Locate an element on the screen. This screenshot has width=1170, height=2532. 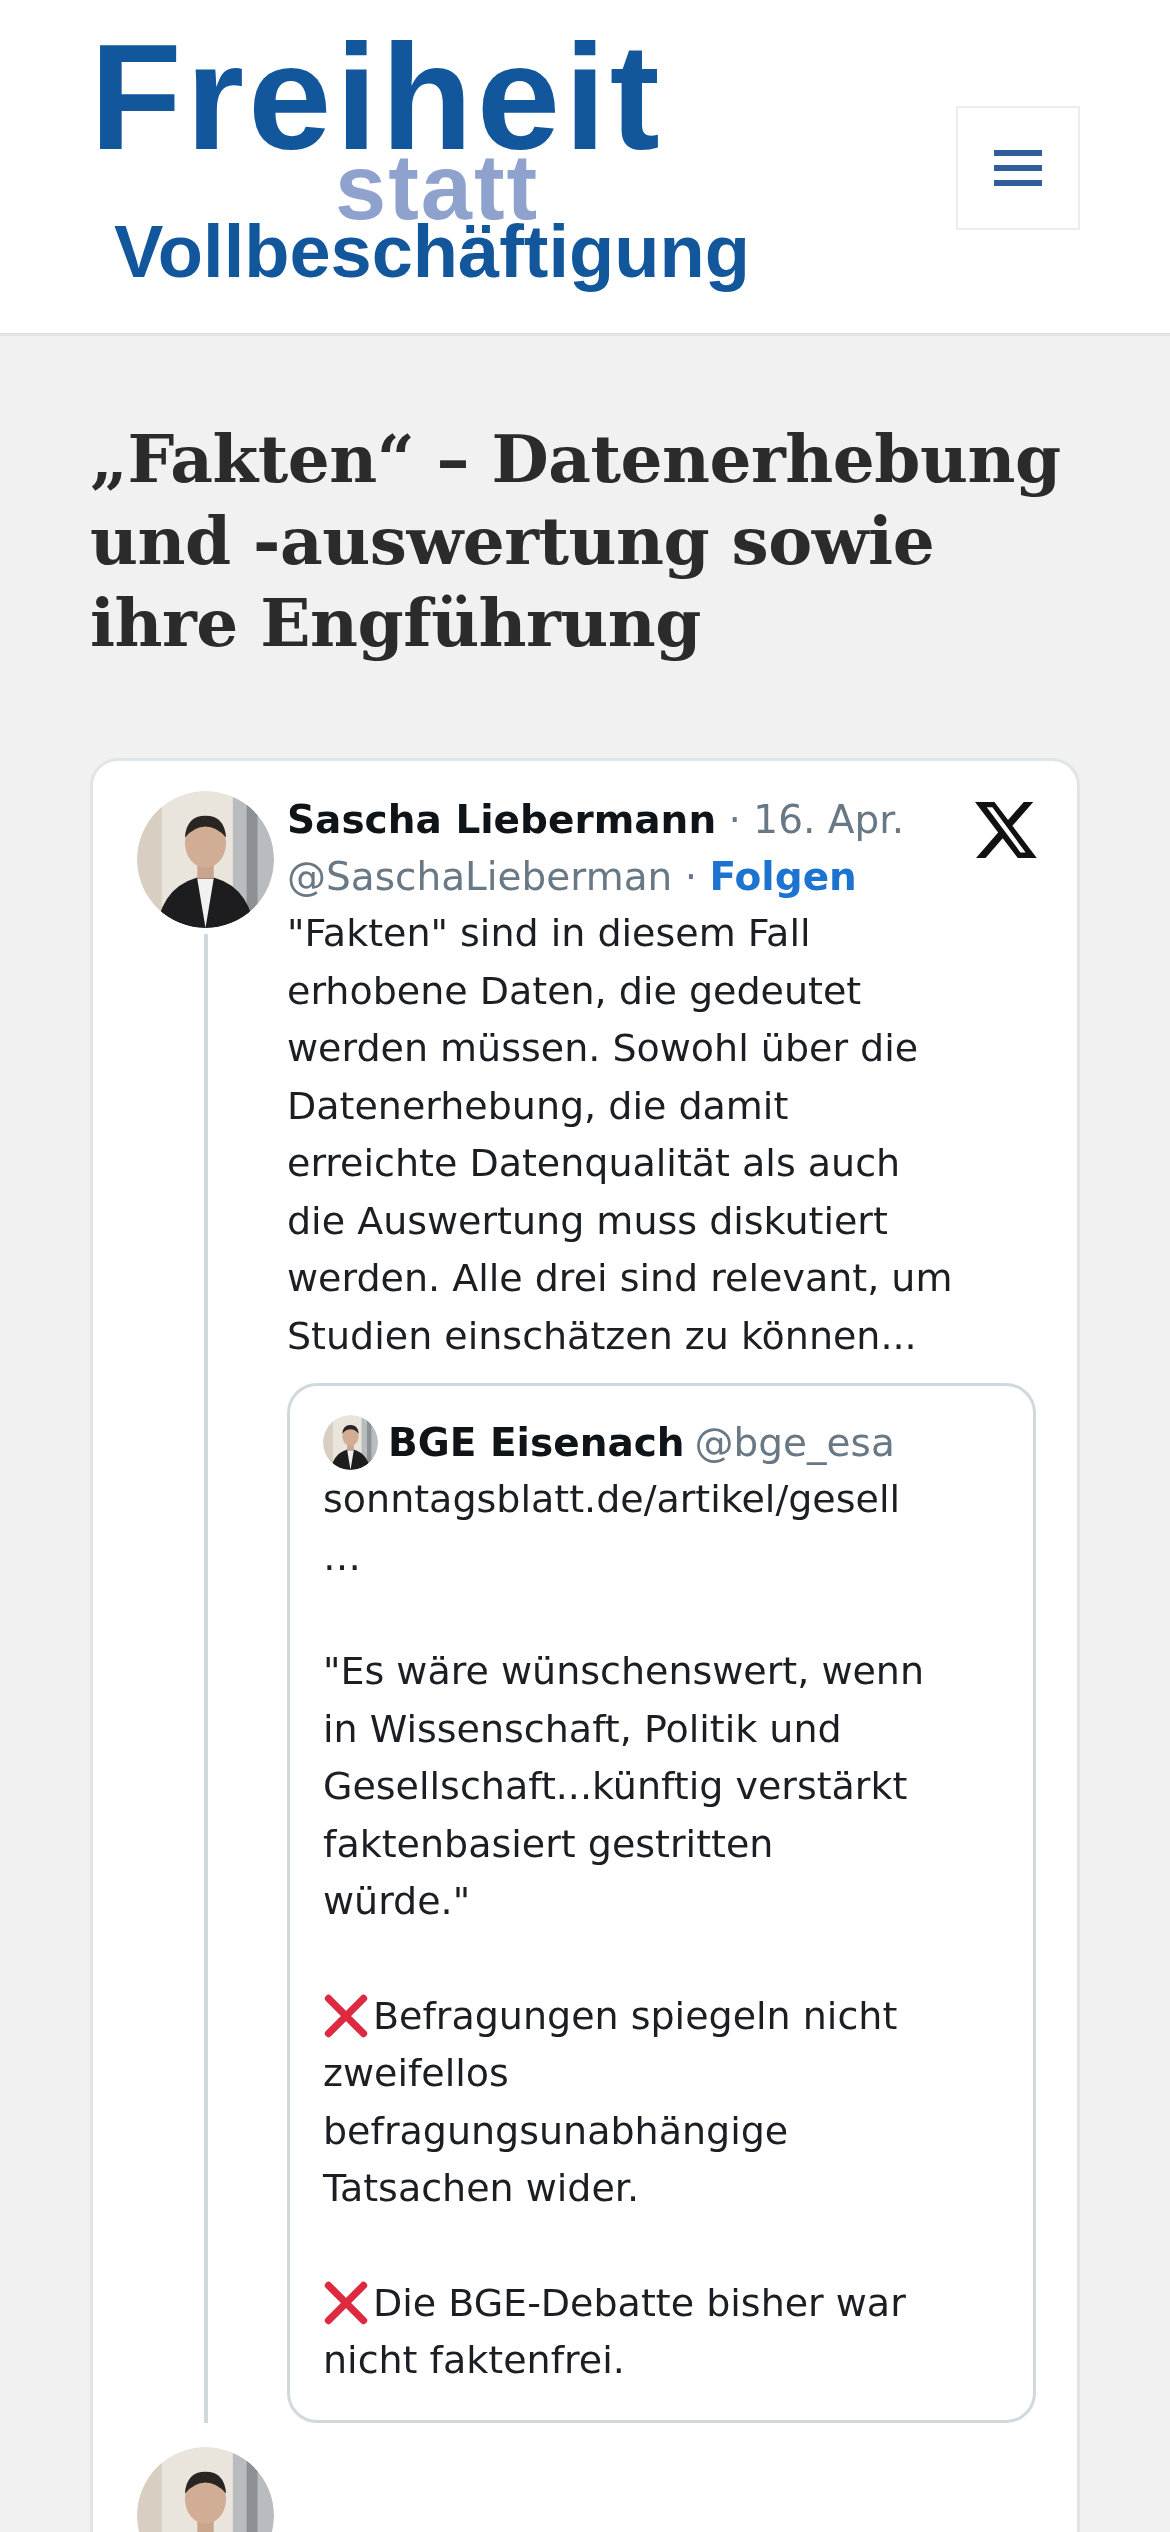
x-logo-icon is located at coordinates (1006, 830).